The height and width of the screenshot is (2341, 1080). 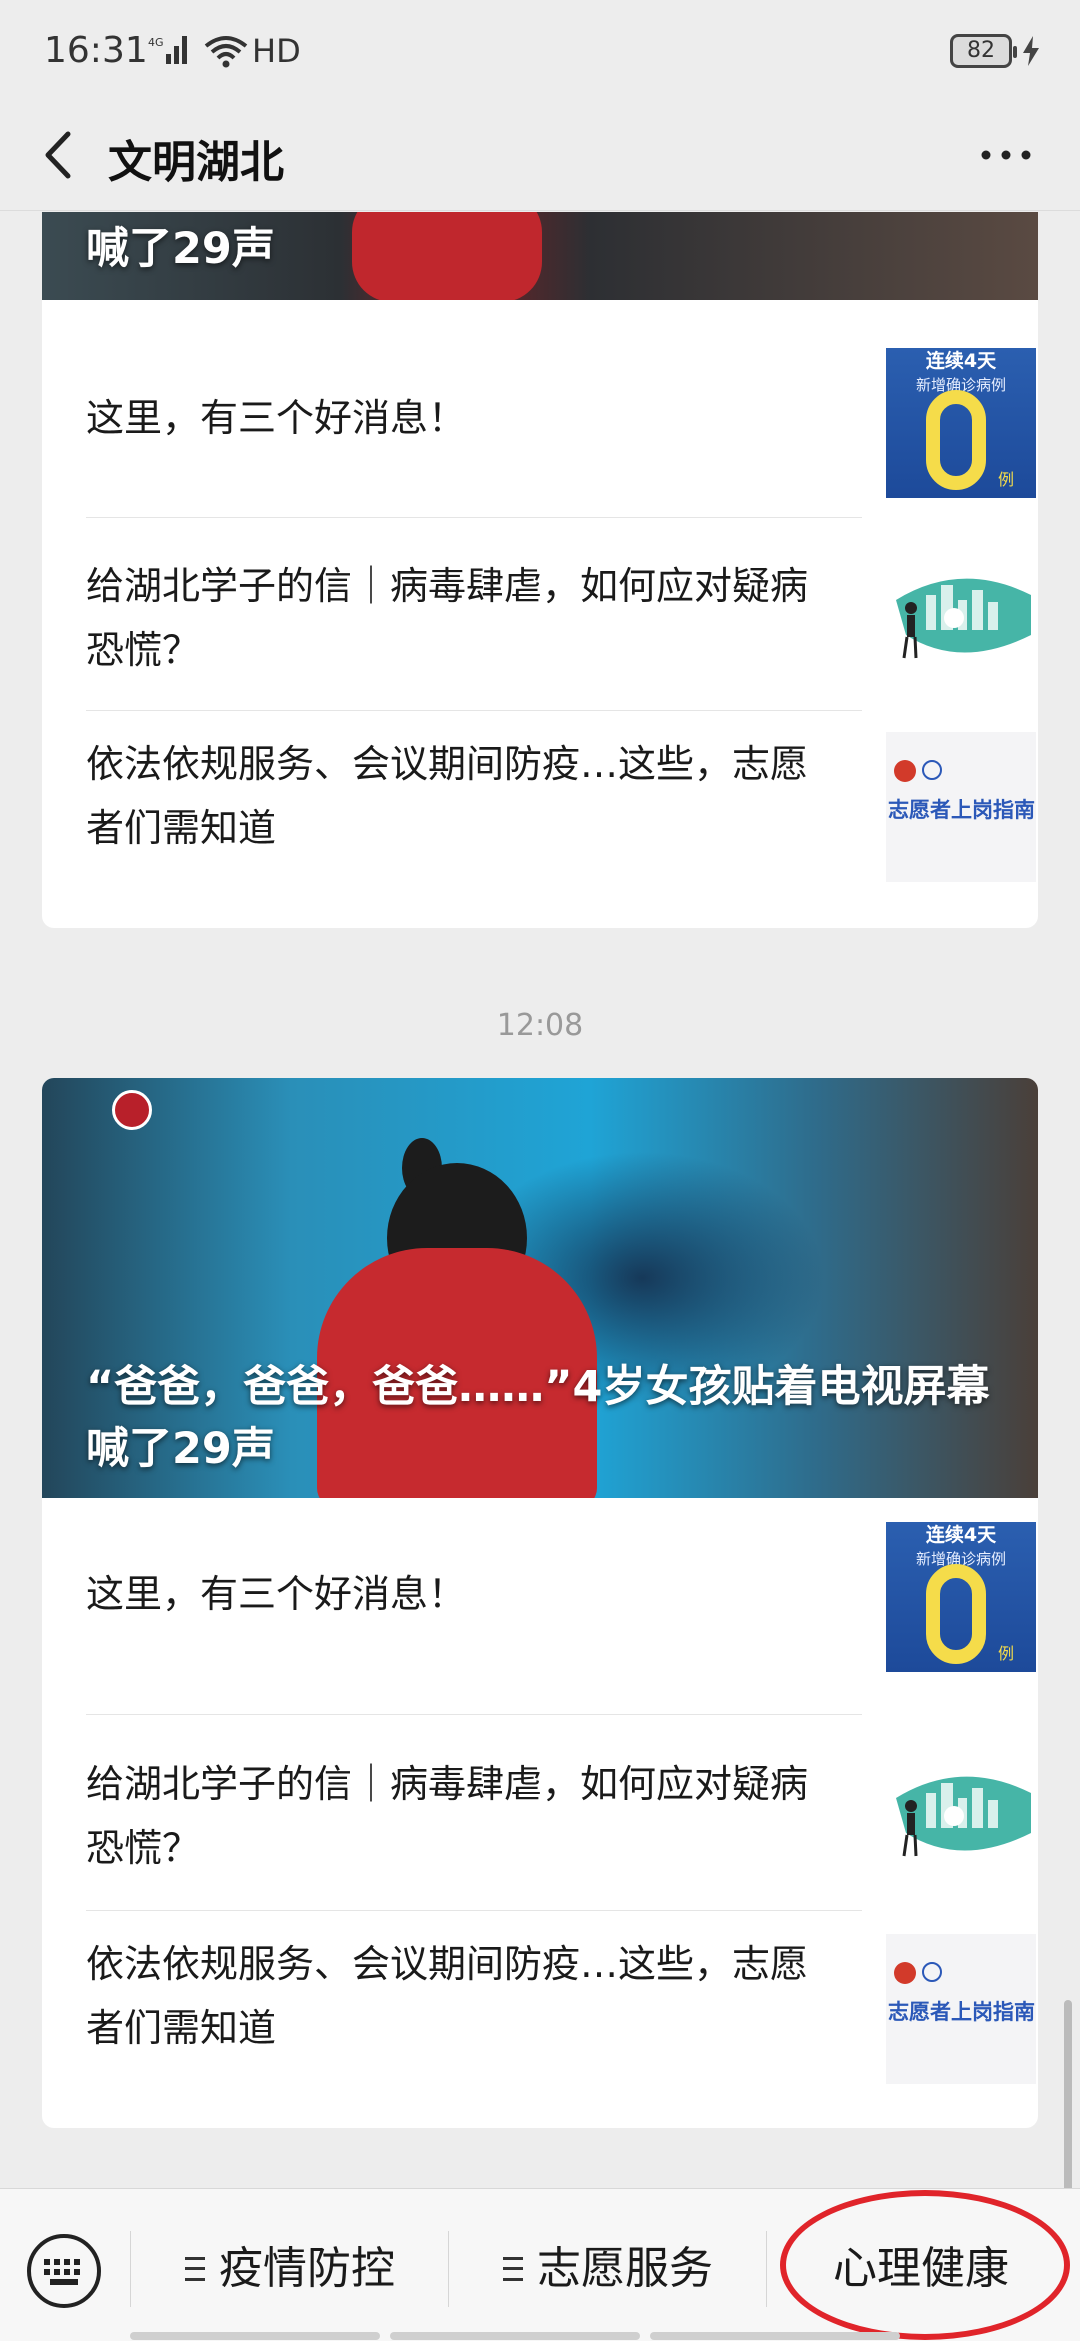 I want to click on menu-item-volunteer-service: 志愿服务, so click(x=608, y=2269).